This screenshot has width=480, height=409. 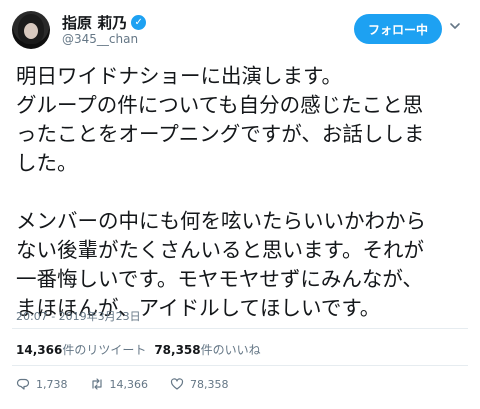 I want to click on like-icon, so click(x=177, y=384).